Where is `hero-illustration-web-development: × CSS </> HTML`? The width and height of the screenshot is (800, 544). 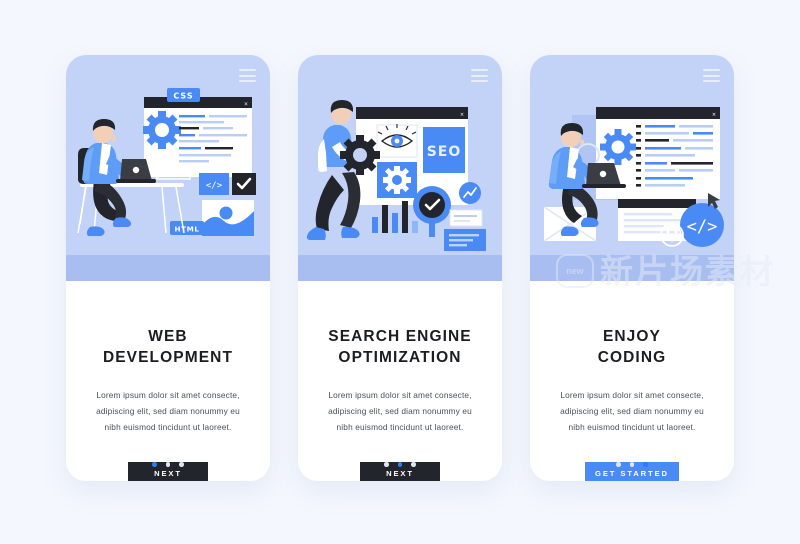
hero-illustration-web-development: × CSS </> HTML is located at coordinates (168, 155).